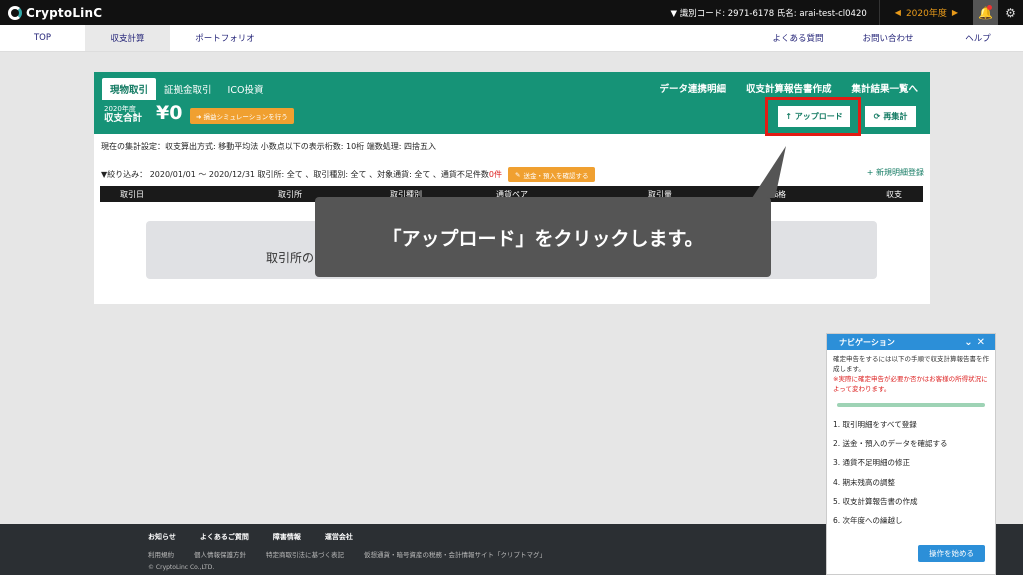  I want to click on year-summary: 2020年度 収支合計, so click(123, 114).